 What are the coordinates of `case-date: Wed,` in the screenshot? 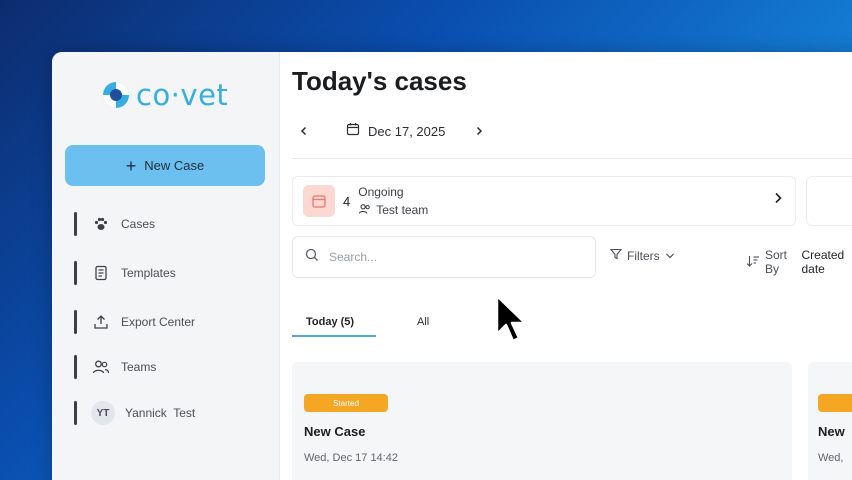 It's located at (831, 458).